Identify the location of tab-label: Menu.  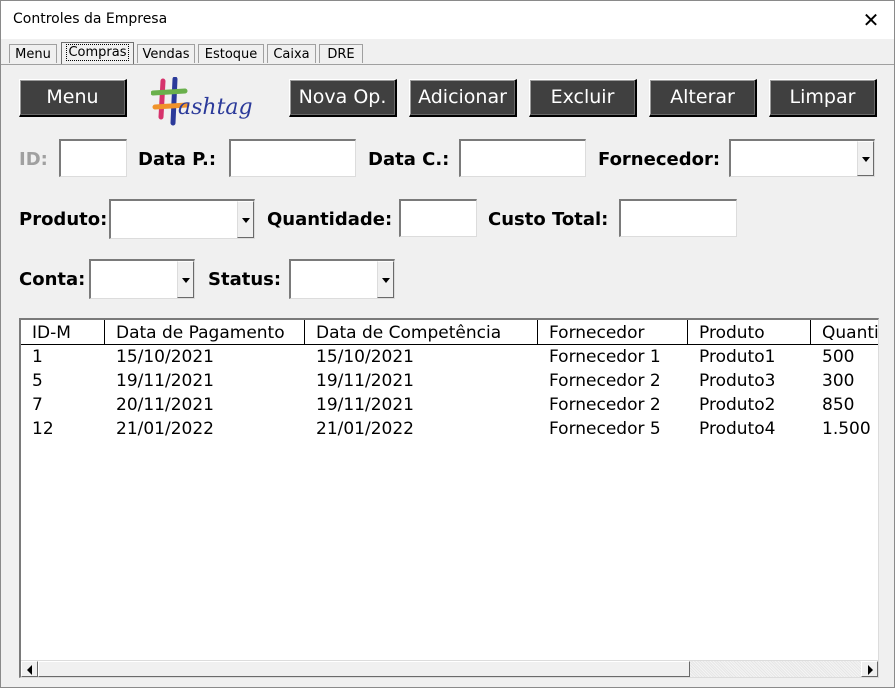
(33, 54).